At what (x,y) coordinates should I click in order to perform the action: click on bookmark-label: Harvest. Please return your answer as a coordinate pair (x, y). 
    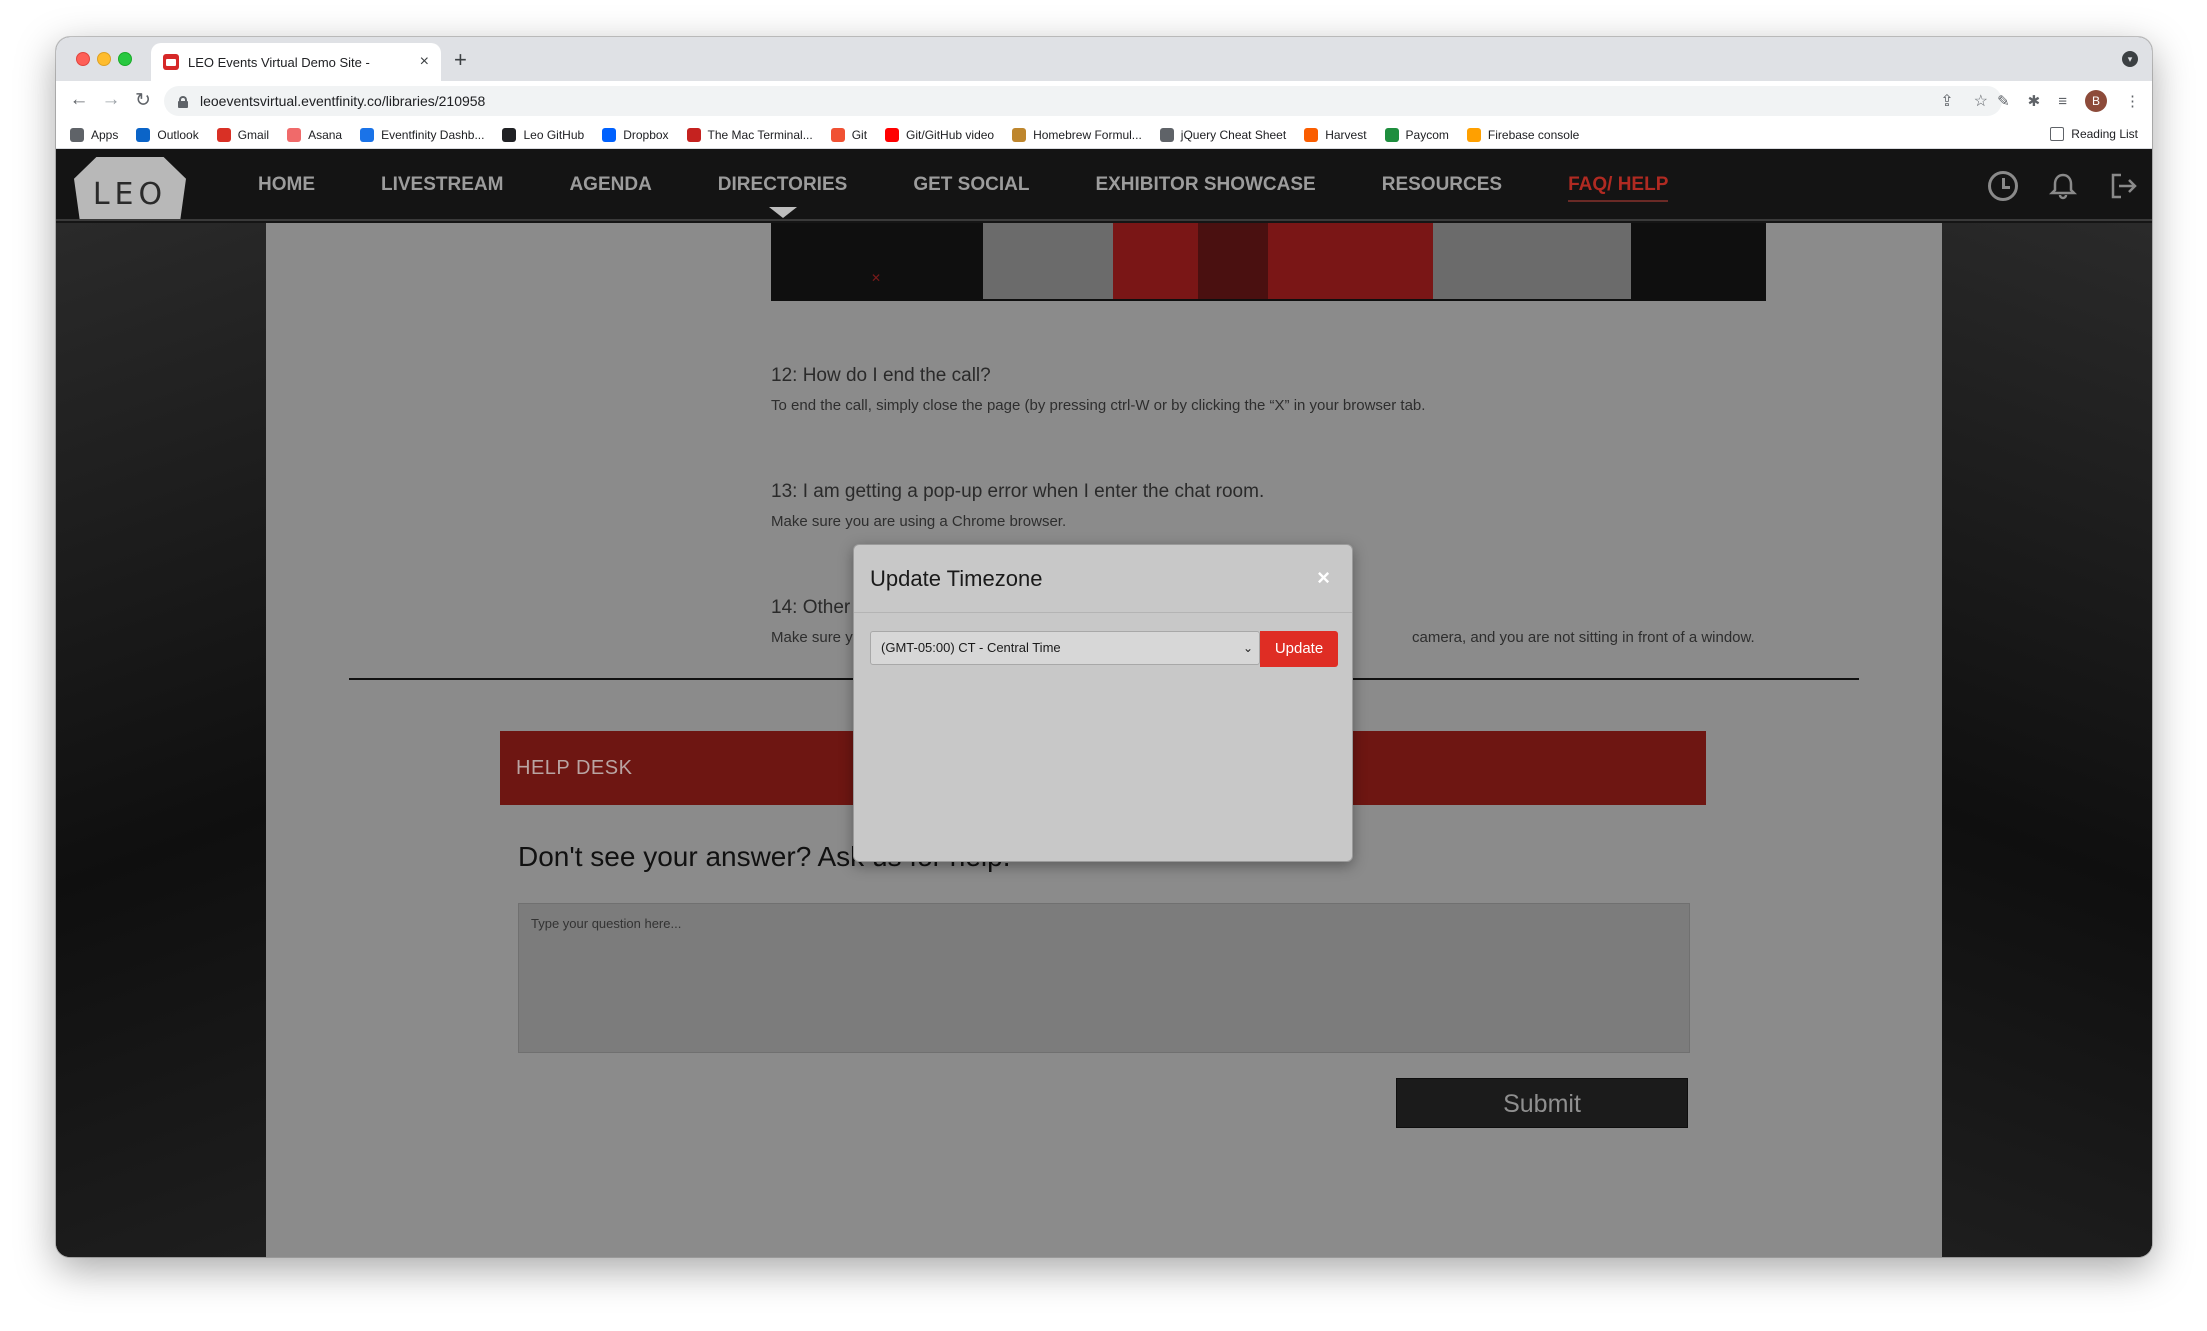
    Looking at the image, I should click on (1346, 134).